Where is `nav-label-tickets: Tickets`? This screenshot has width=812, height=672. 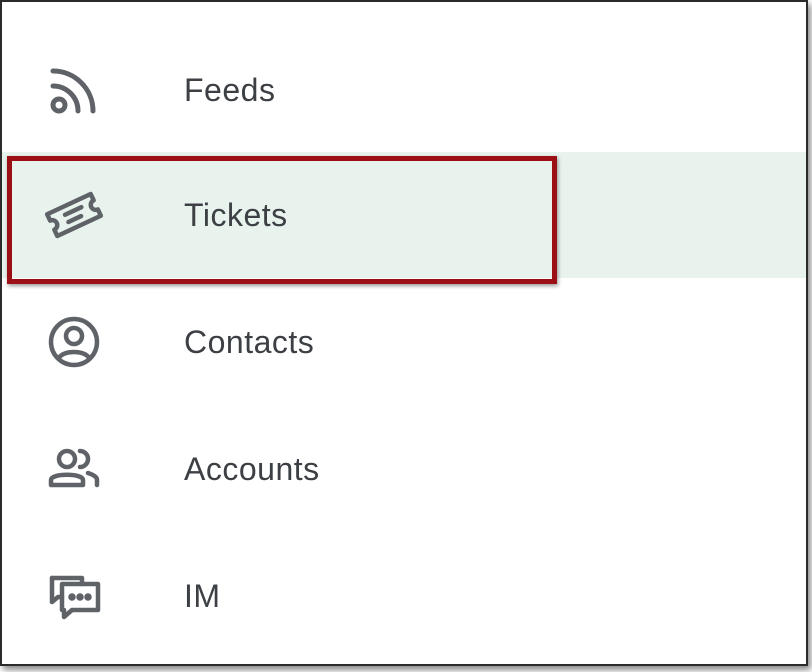 nav-label-tickets: Tickets is located at coordinates (236, 214).